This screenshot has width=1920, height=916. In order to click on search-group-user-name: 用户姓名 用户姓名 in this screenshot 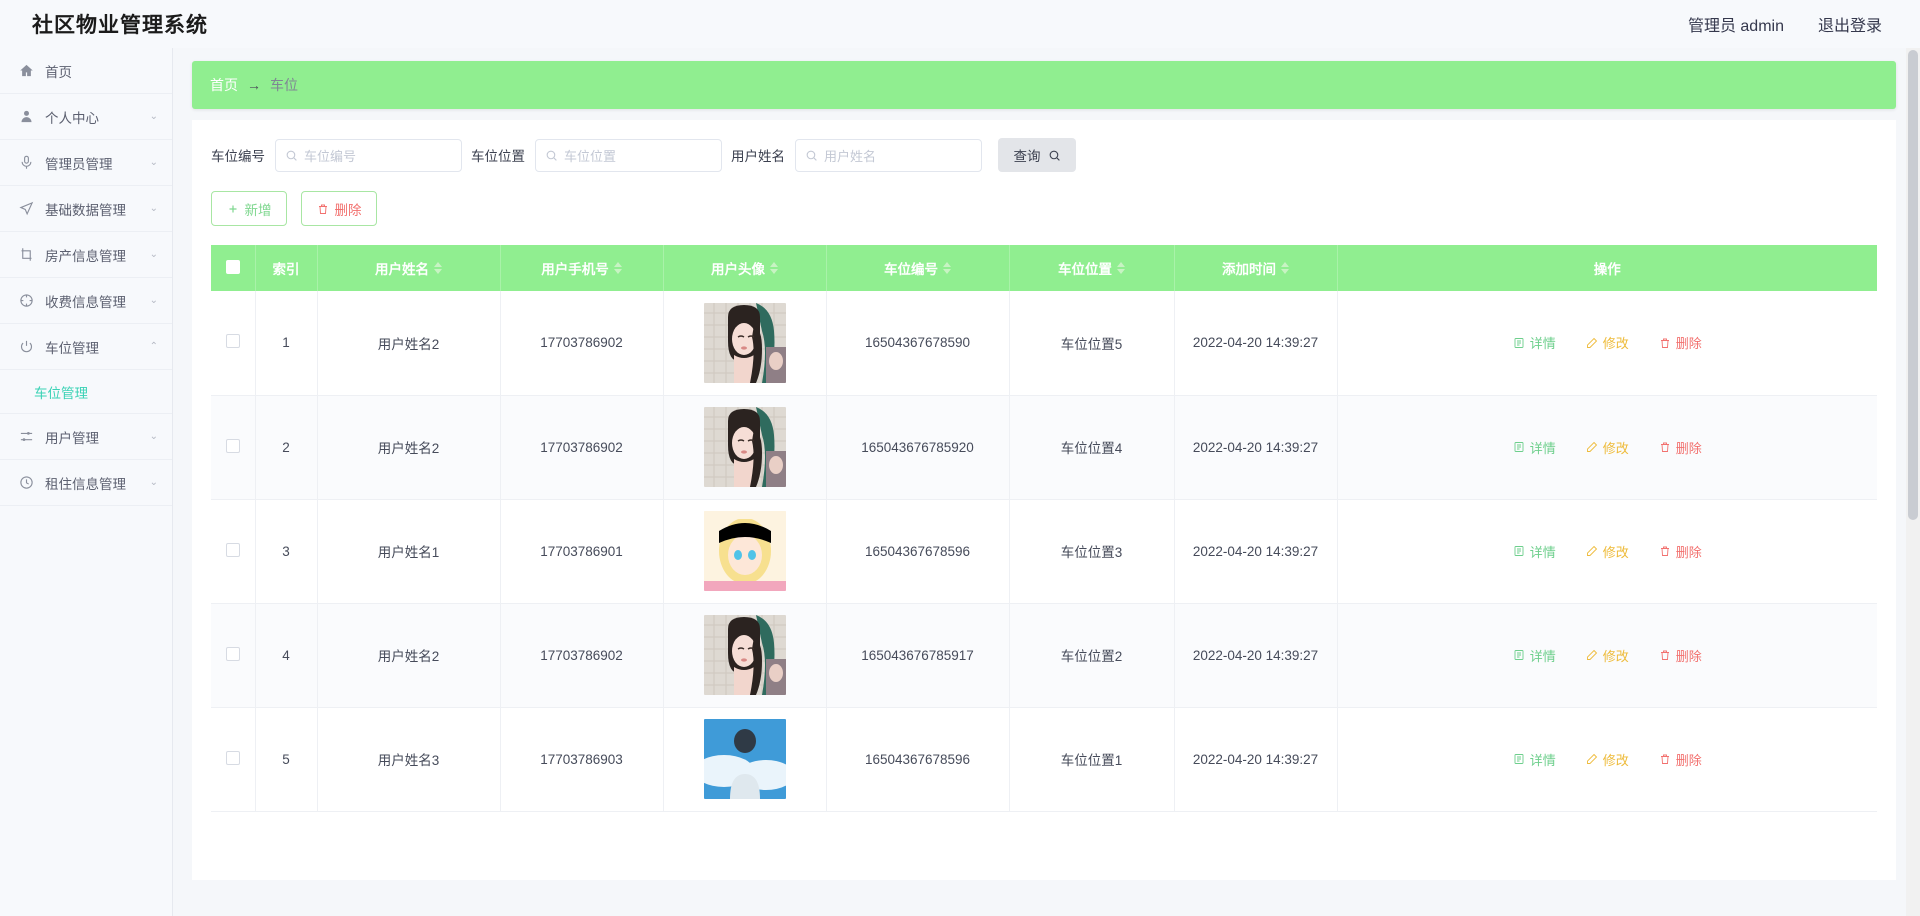, I will do `click(856, 155)`.